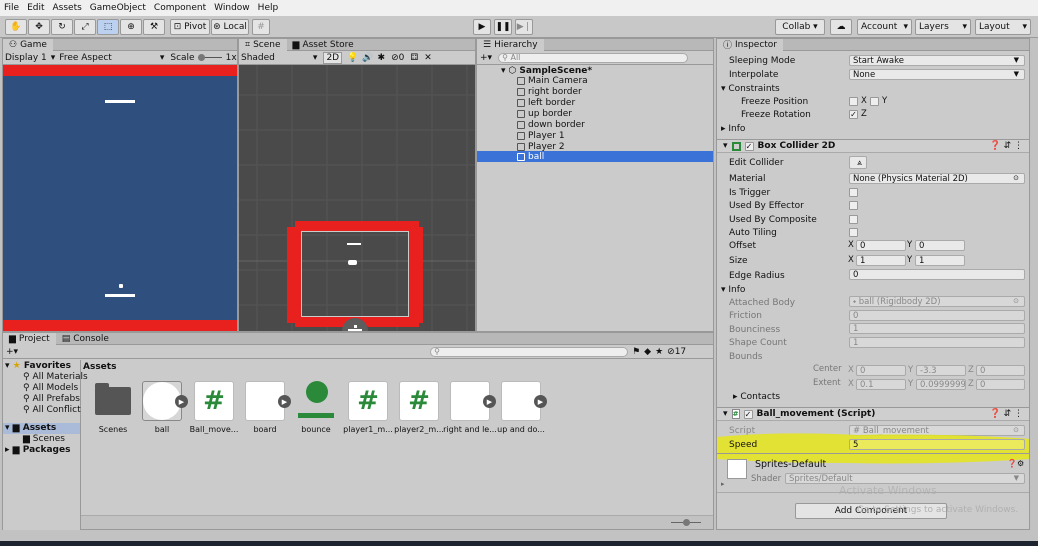 The height and width of the screenshot is (546, 1038). What do you see at coordinates (853, 192) in the screenshot?
I see `is-trigger-checkbox` at bounding box center [853, 192].